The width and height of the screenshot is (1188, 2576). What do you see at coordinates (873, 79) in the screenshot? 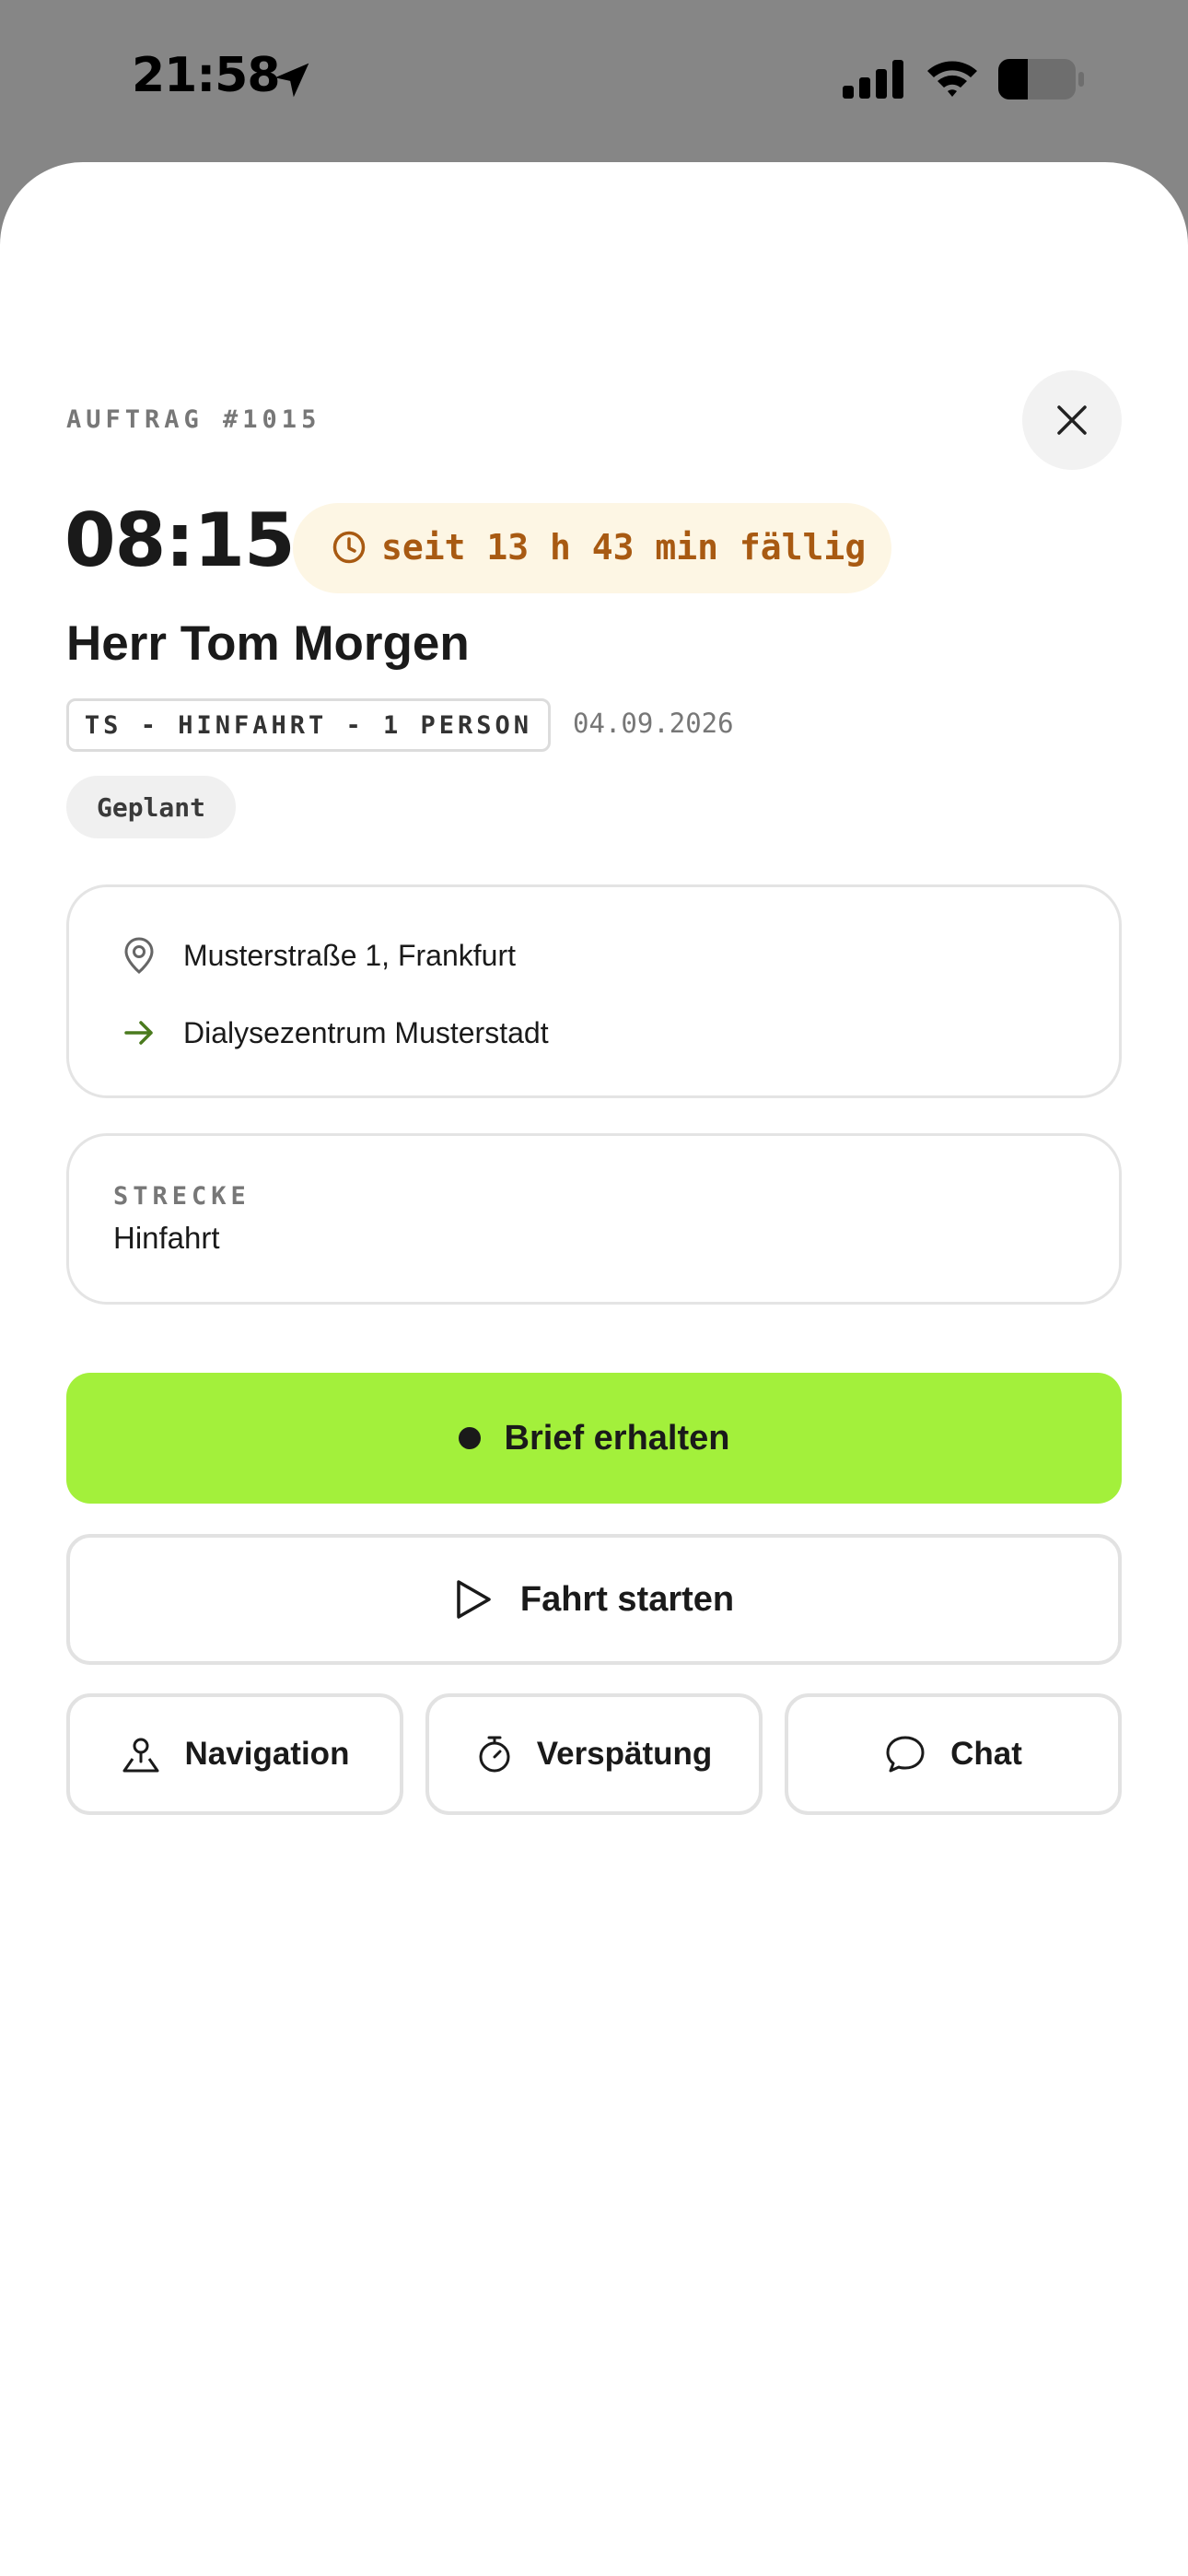
I see `cellular-signal-icon` at bounding box center [873, 79].